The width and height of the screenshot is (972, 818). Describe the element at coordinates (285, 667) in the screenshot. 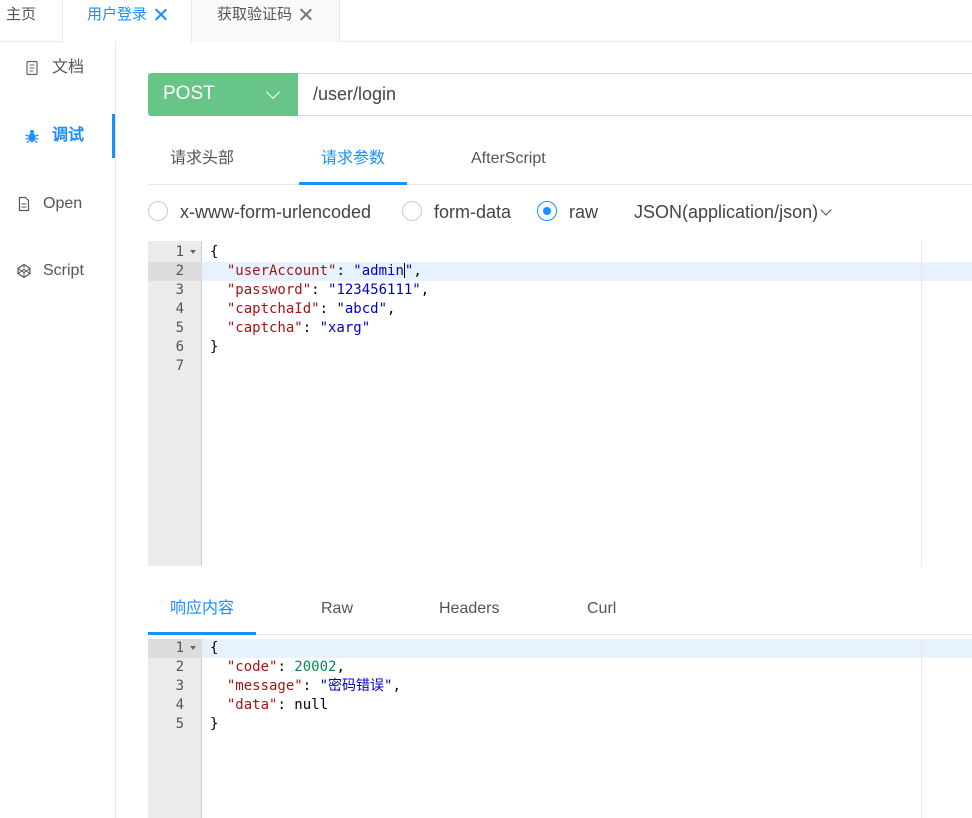

I see `code-line: "code": 20002,` at that location.